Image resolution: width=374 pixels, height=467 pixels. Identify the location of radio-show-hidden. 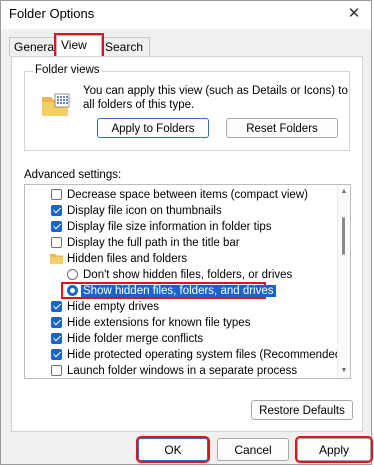
(72, 290).